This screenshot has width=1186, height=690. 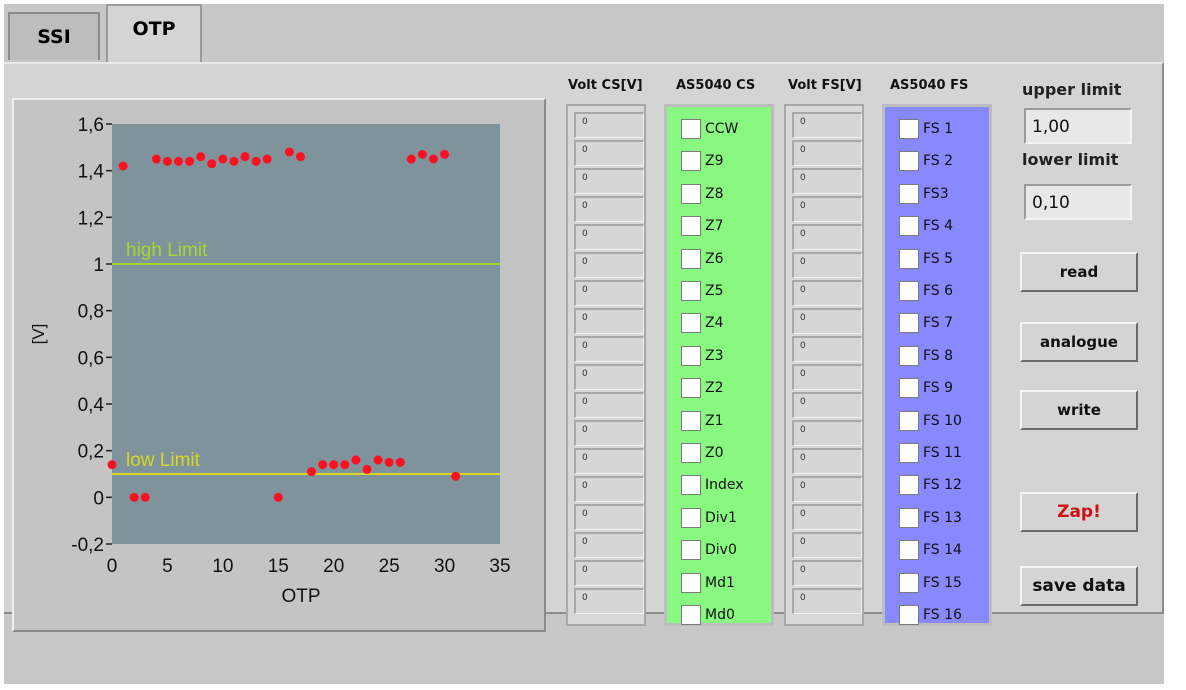 What do you see at coordinates (926, 291) in the screenshot?
I see `as5040-fs-checkbox-row: FS 6` at bounding box center [926, 291].